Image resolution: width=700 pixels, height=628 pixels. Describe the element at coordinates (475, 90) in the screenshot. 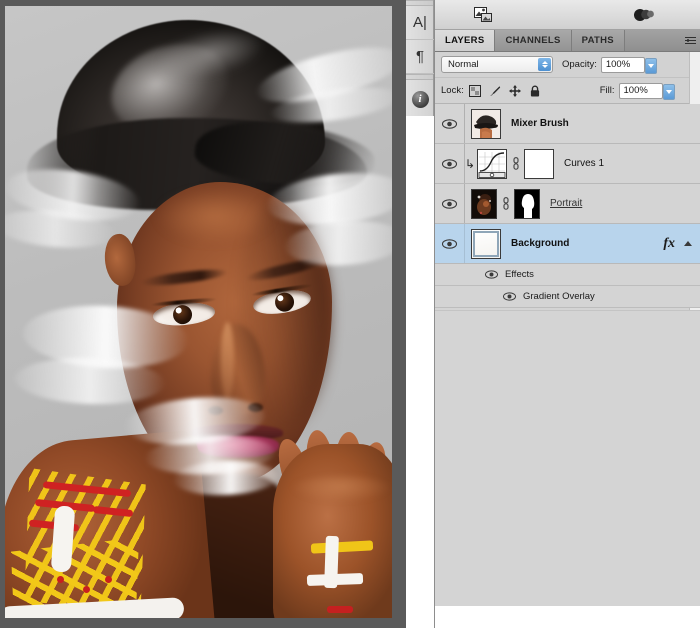

I see `lock-transparent-pixels-icon` at that location.